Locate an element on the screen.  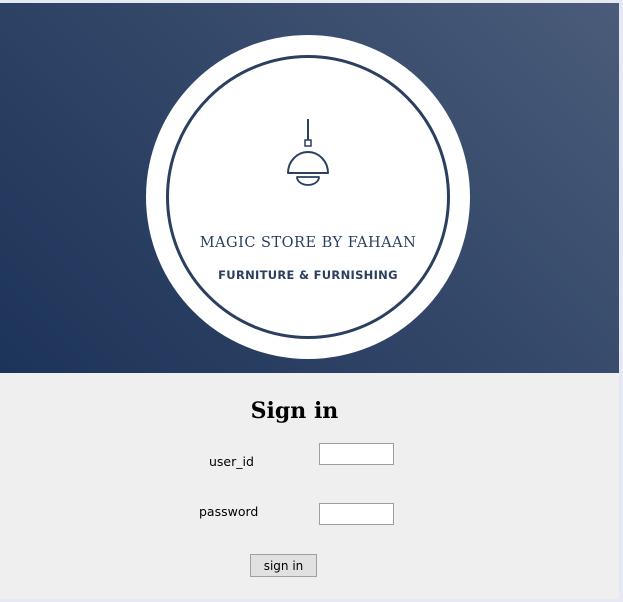
user-id-input is located at coordinates (356, 454).